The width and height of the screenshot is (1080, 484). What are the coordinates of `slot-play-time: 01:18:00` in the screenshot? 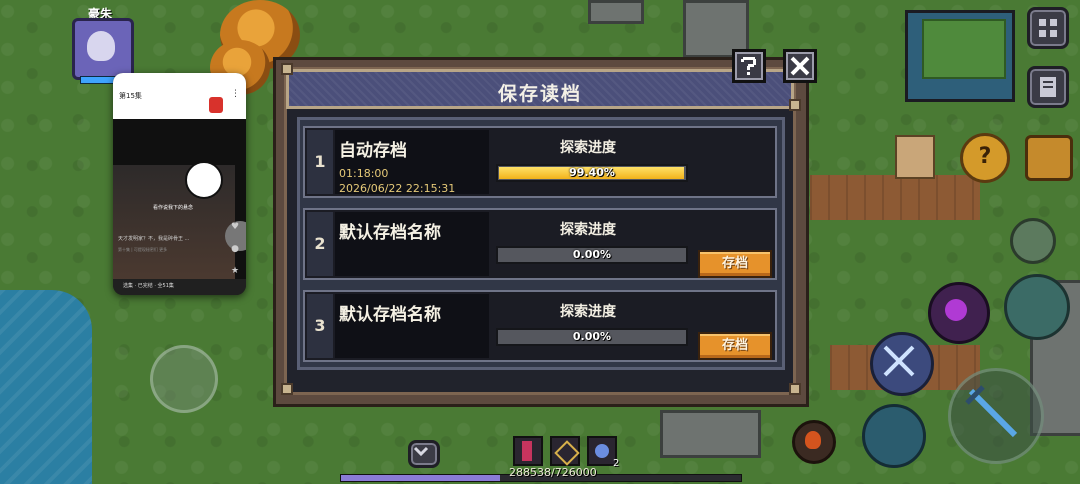 It's located at (364, 173).